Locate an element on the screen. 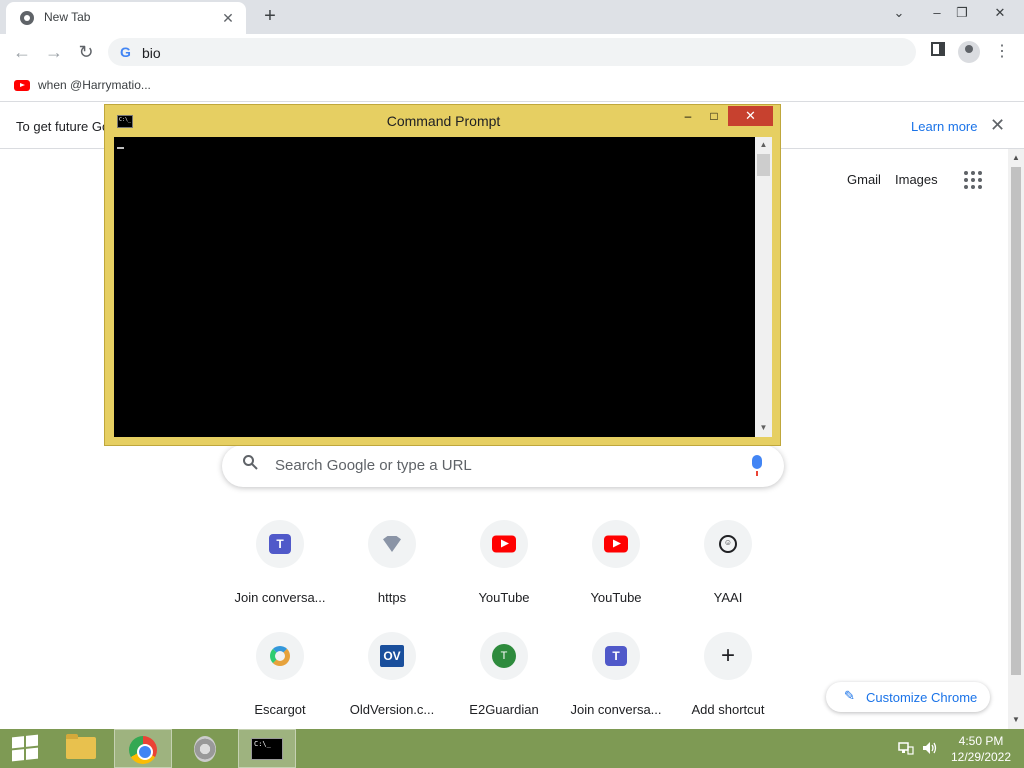 This screenshot has width=1024, height=768. learn-more-link: Learn more is located at coordinates (944, 126).